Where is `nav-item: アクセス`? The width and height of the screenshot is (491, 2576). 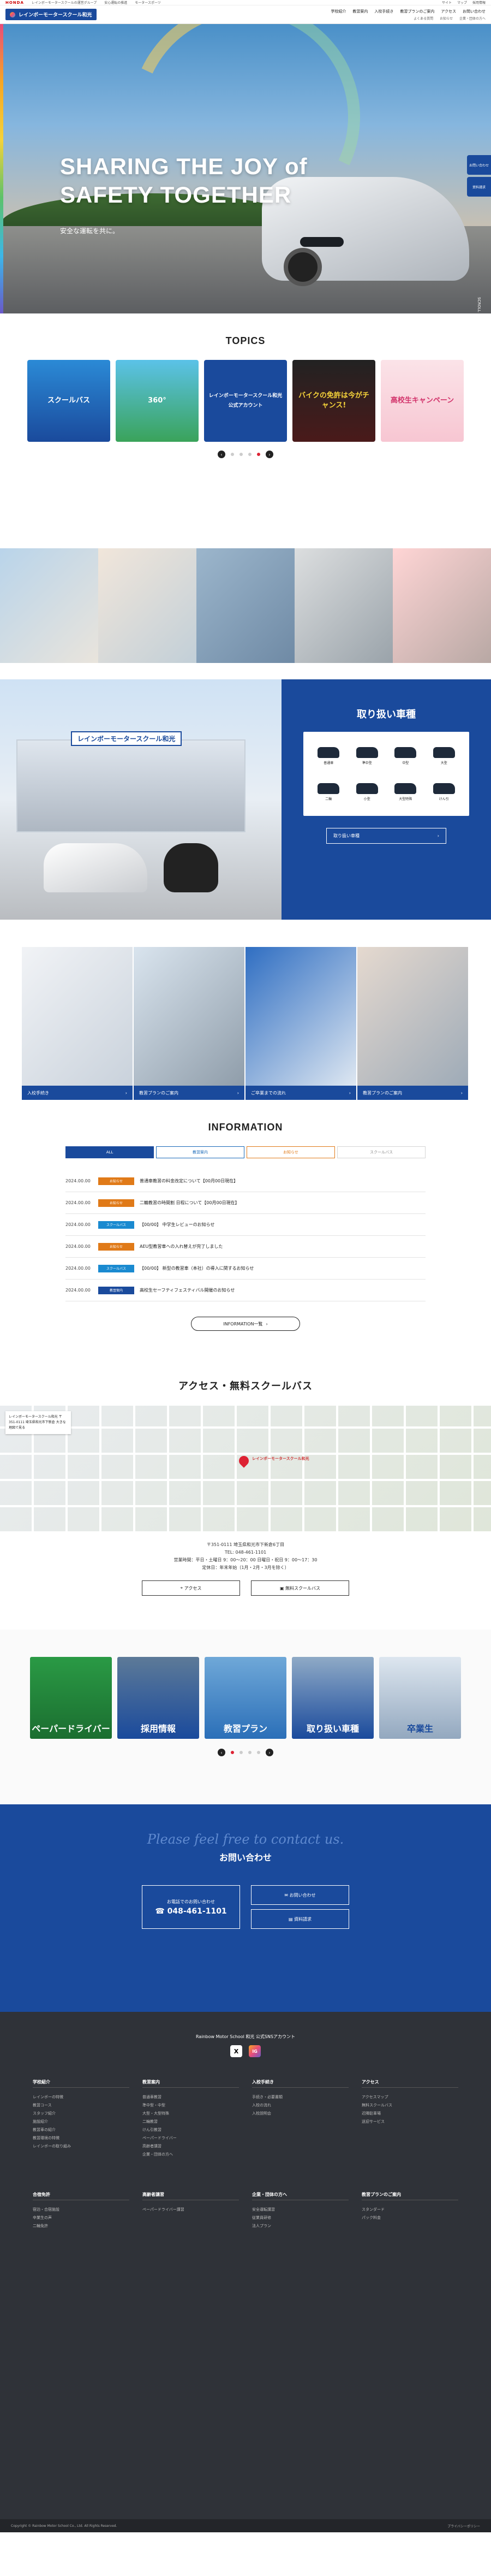 nav-item: アクセス is located at coordinates (448, 11).